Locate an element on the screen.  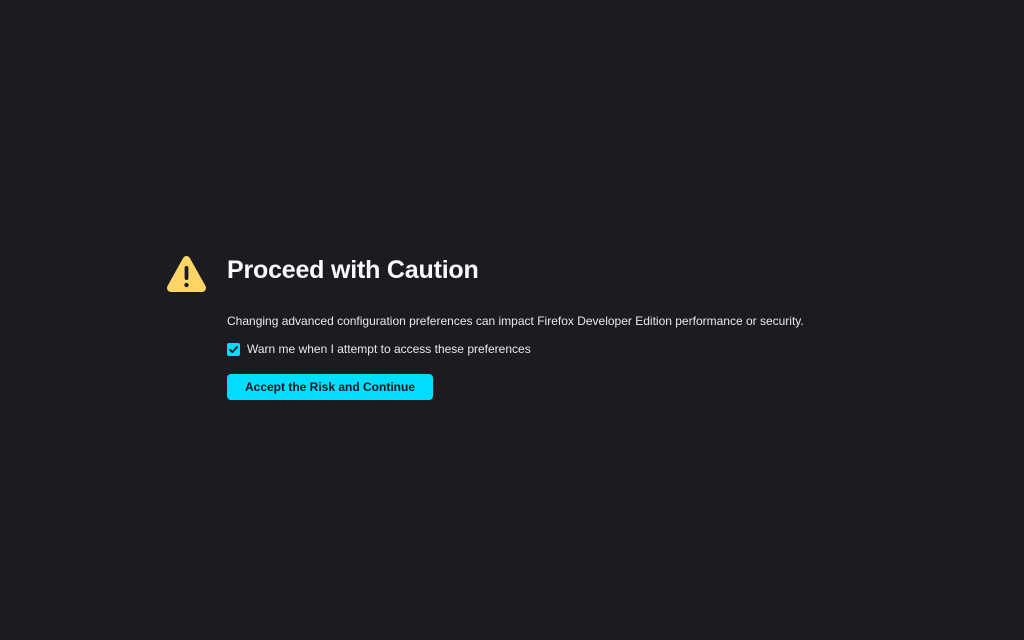
page-title: Proceed with Caution is located at coordinates (353, 270).